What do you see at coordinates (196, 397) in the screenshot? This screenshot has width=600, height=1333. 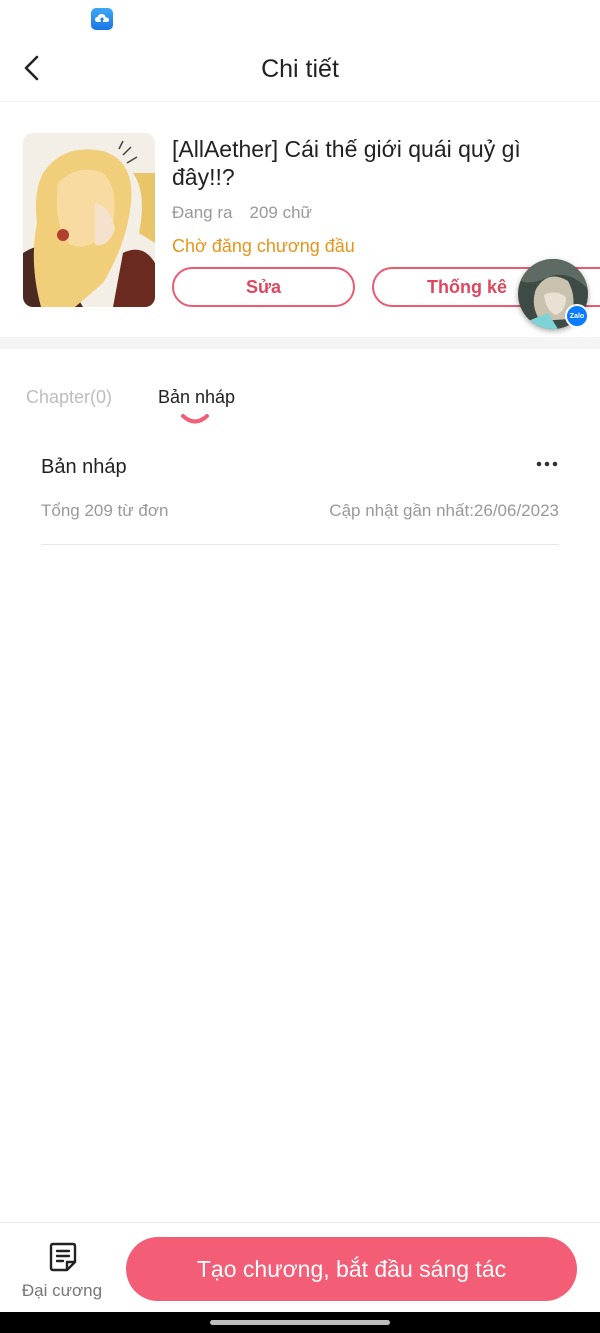 I see `tab-draft: Bản nháp` at bounding box center [196, 397].